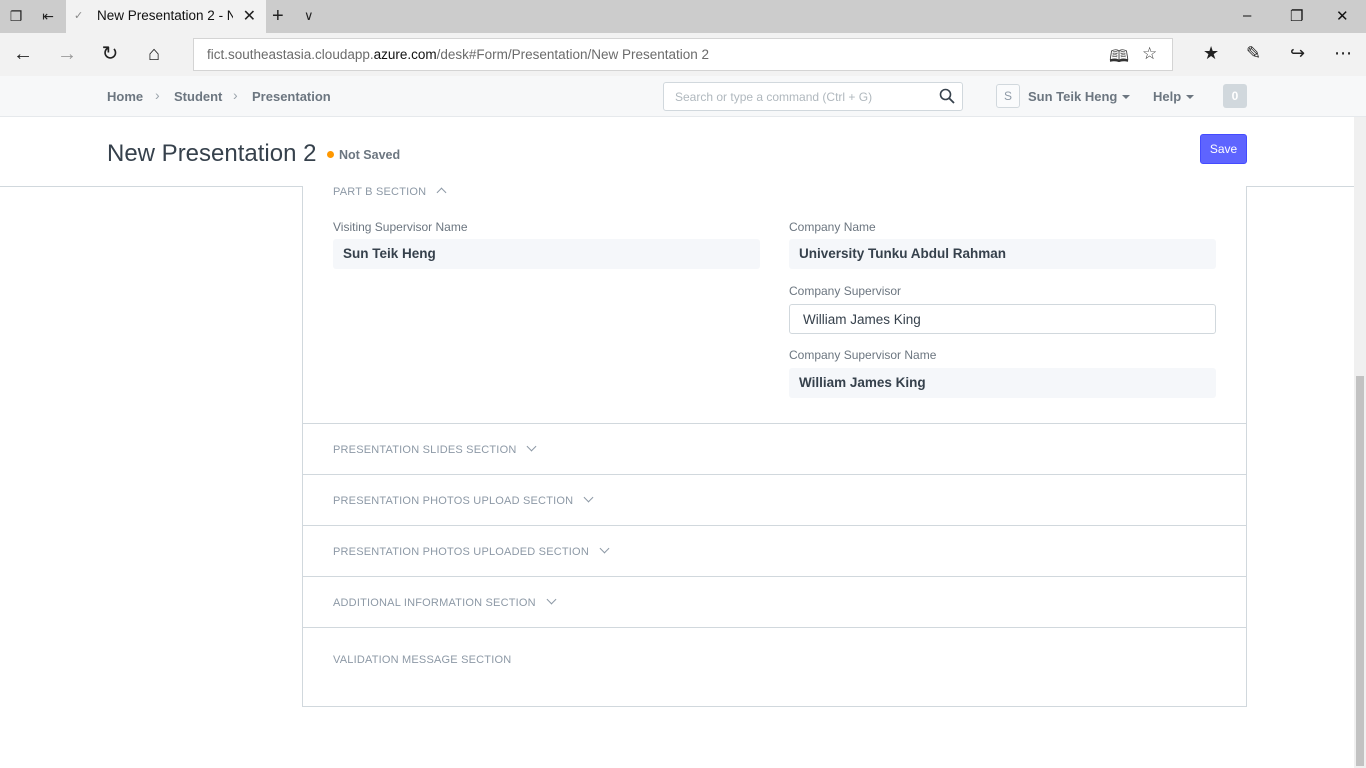 The image size is (1366, 768). Describe the element at coordinates (1008, 96) in the screenshot. I see `avatar: S` at that location.